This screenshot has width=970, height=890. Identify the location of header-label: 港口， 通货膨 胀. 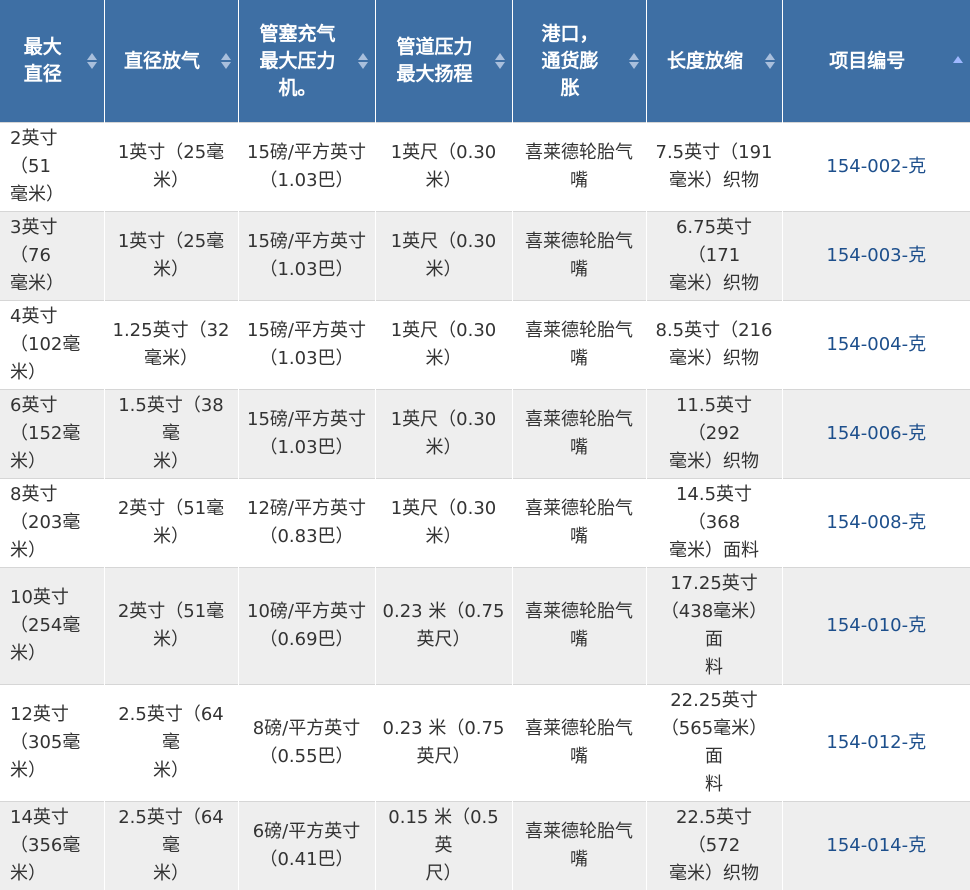
(569, 61).